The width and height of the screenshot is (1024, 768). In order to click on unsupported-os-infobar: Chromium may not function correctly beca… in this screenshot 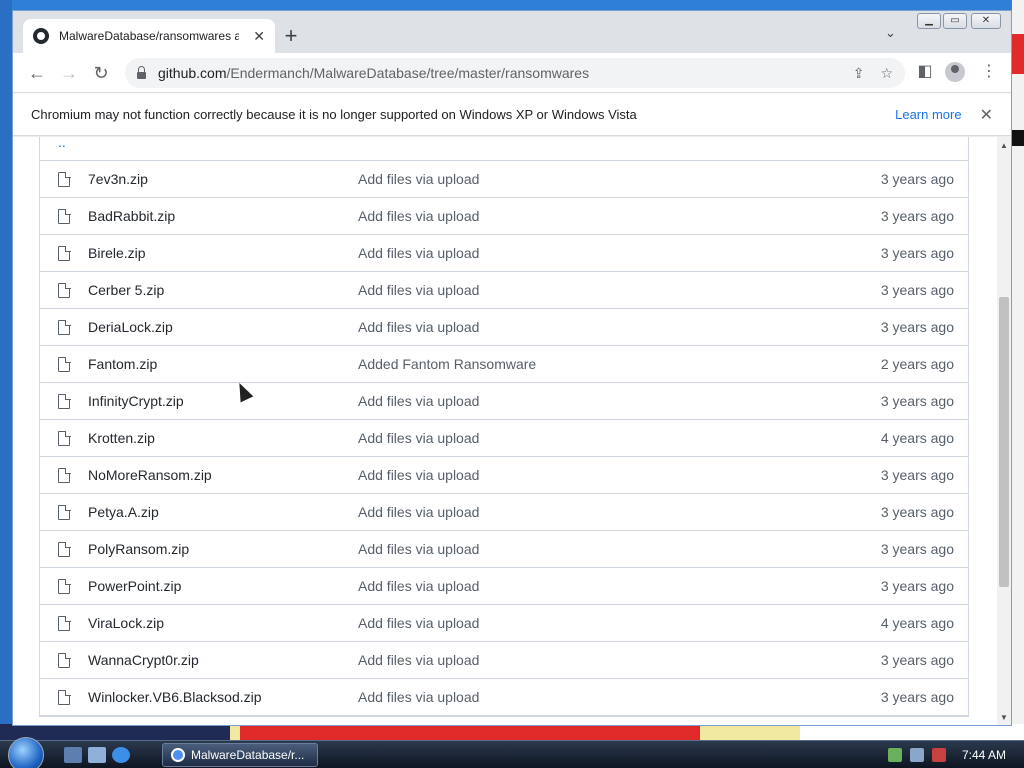, I will do `click(512, 115)`.